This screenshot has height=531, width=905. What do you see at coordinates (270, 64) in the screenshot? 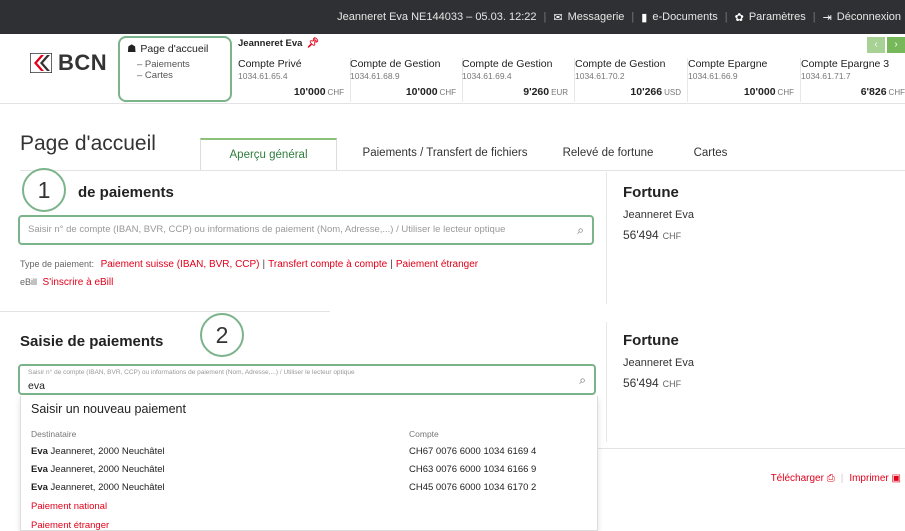
I see `account-name: Compte Privé` at bounding box center [270, 64].